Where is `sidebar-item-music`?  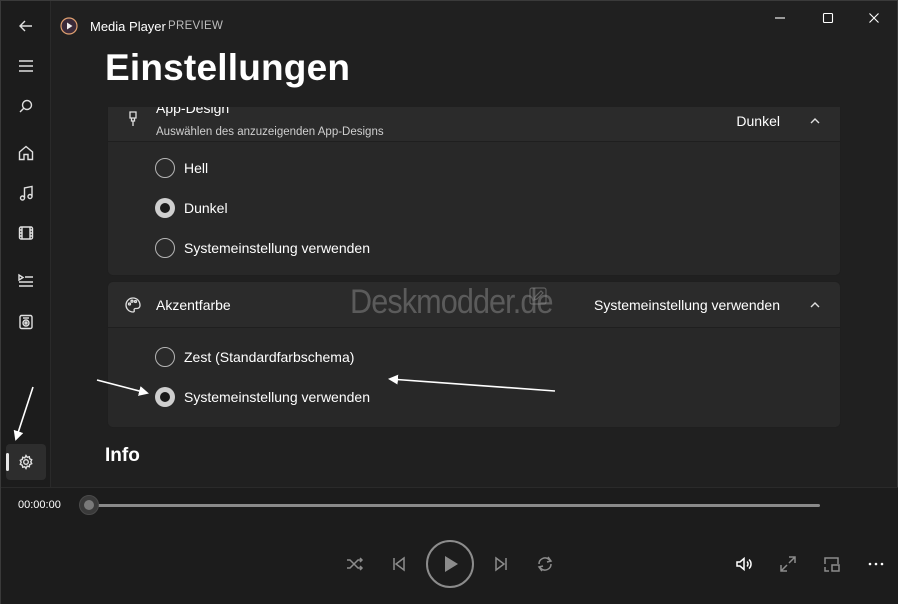
sidebar-item-music is located at coordinates (26, 193).